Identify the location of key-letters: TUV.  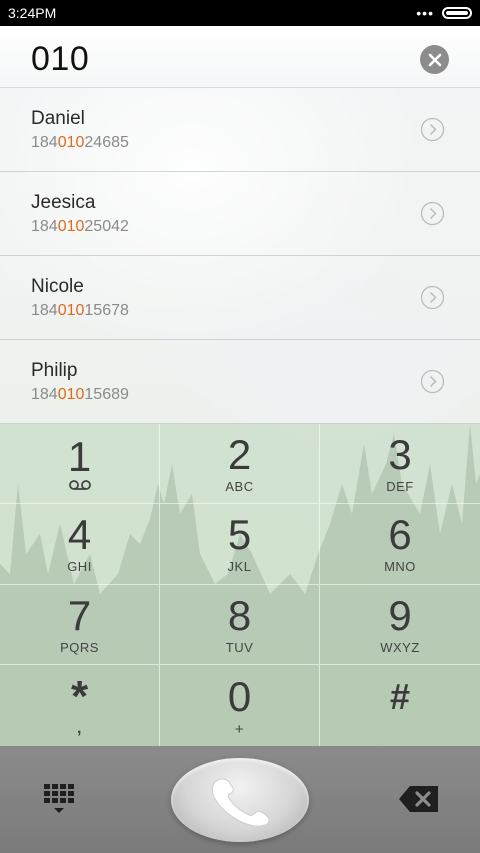
(239, 647).